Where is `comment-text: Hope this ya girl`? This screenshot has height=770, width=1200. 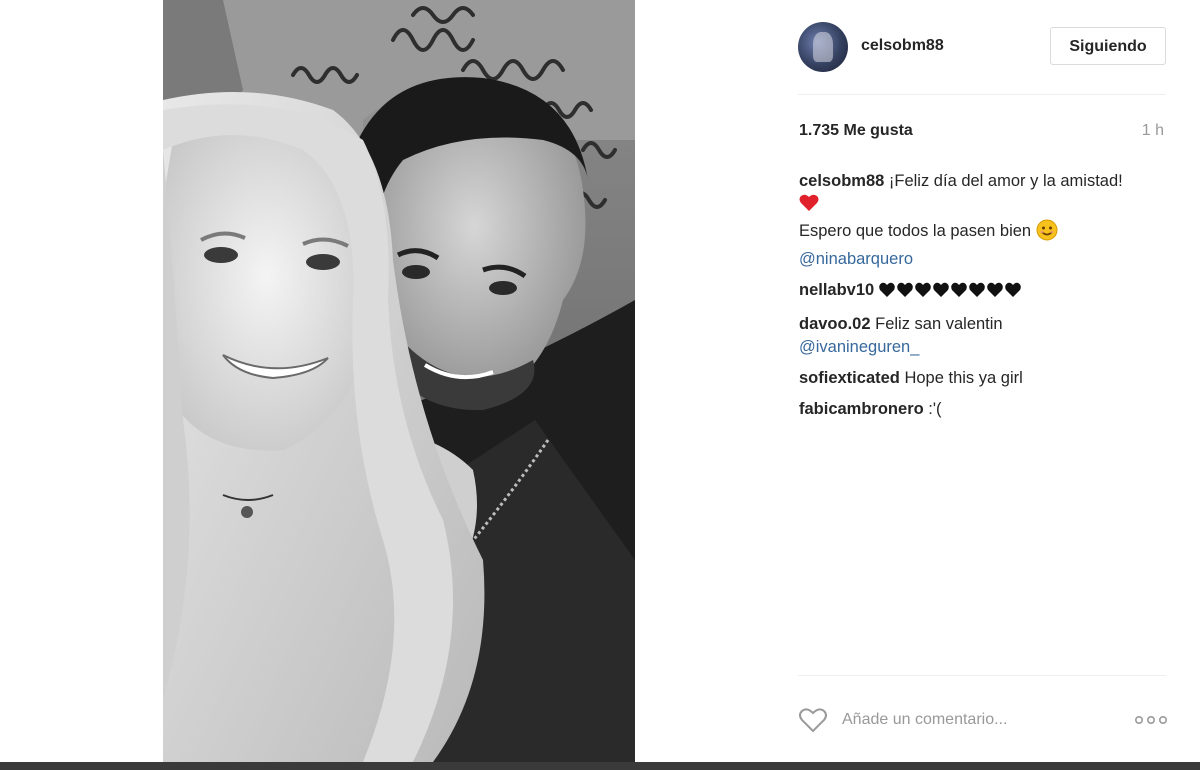
comment-text: Hope this ya girl is located at coordinates (963, 378).